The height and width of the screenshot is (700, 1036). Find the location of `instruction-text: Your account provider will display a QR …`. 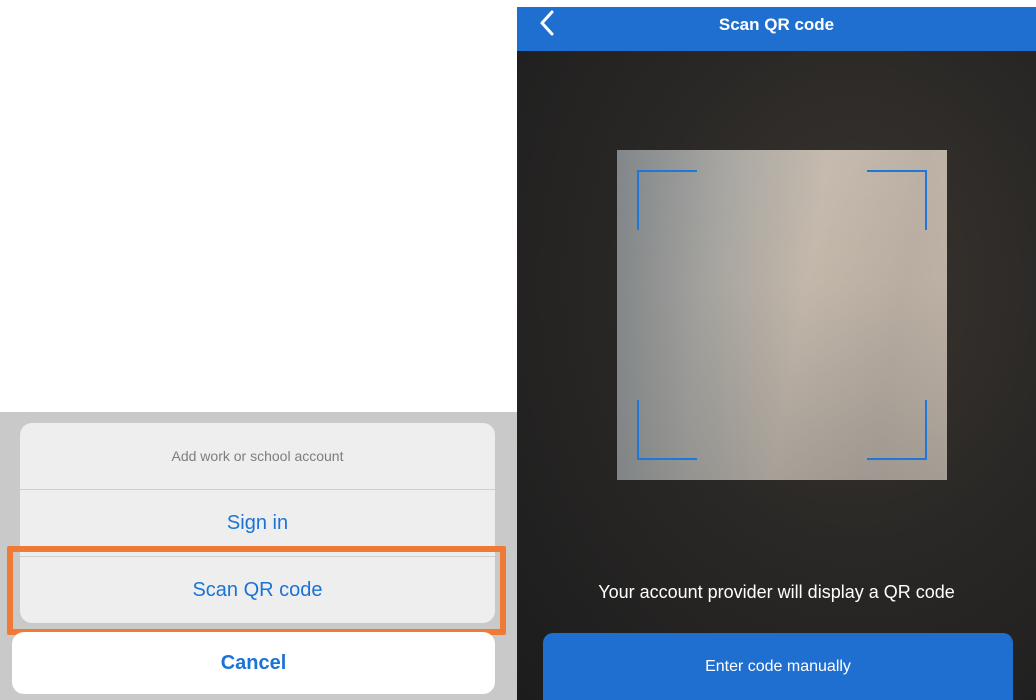

instruction-text: Your account provider will display a QR … is located at coordinates (776, 592).